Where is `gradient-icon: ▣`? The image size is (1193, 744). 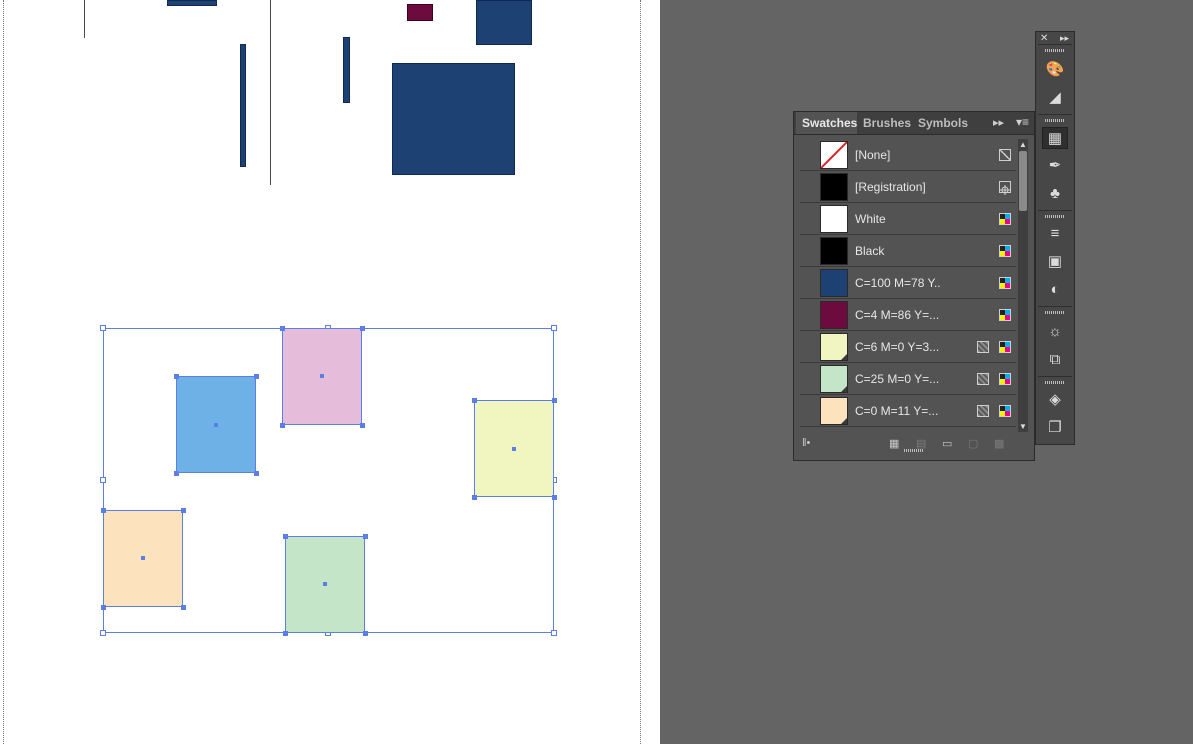
gradient-icon: ▣ is located at coordinates (1055, 262).